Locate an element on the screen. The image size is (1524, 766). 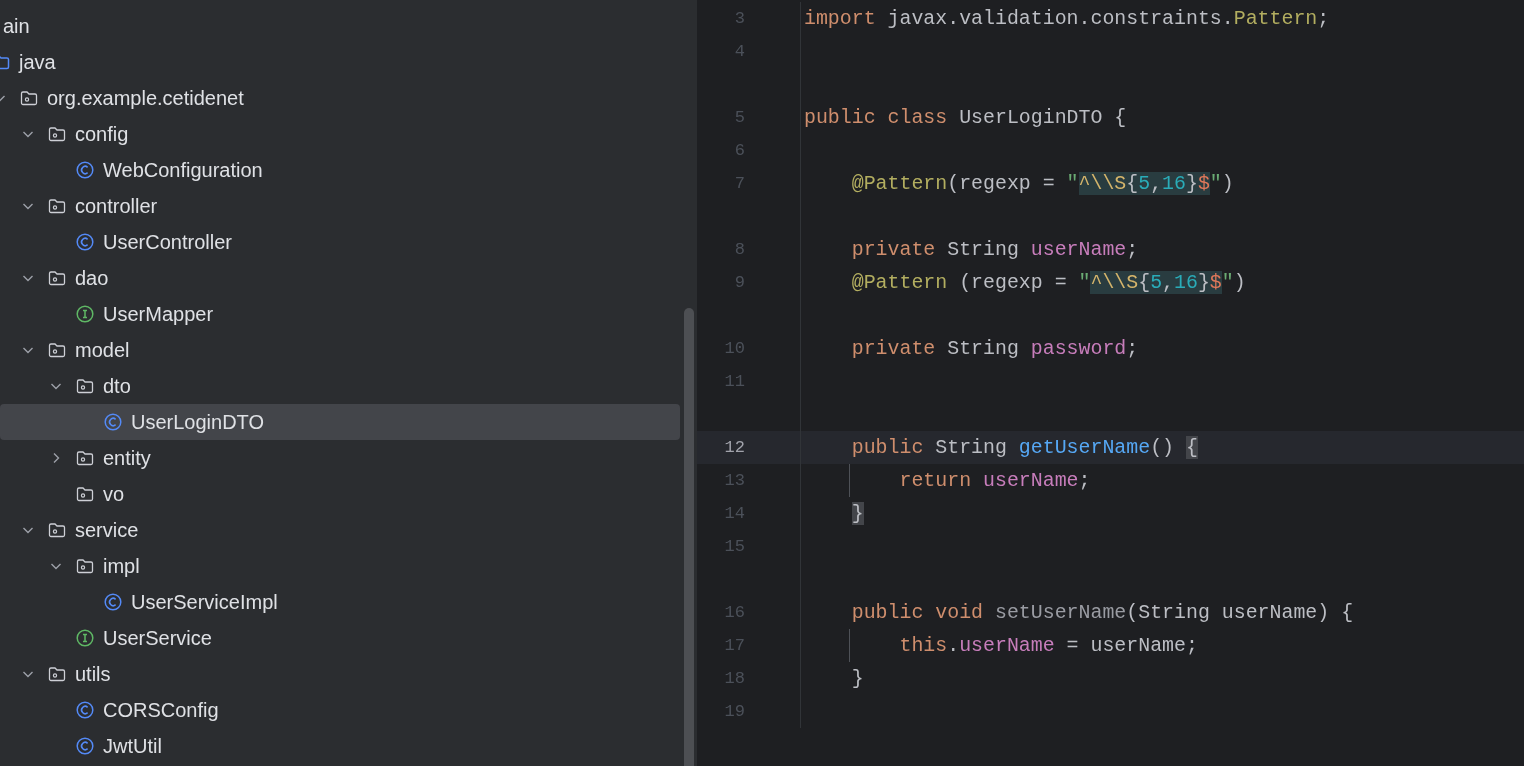
tree-item-label: WebConfiguration is located at coordinates (183, 170).